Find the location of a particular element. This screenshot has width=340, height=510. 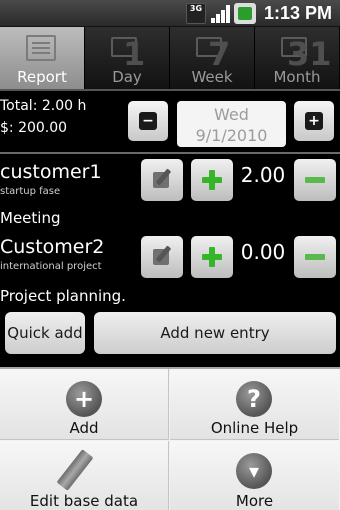

menu-item-online-help: ? Online Help is located at coordinates (254, 404).